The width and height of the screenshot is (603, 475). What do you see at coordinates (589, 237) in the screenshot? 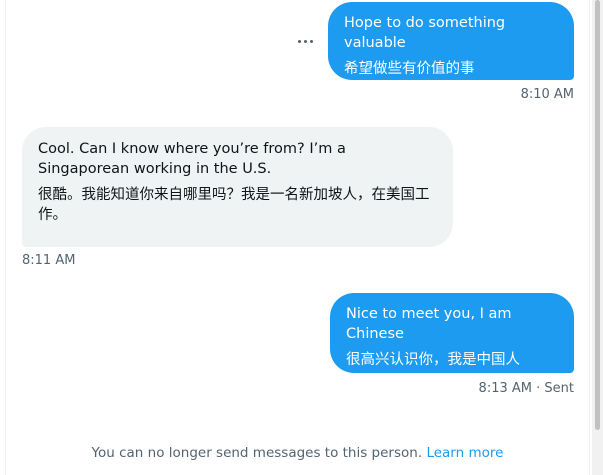
I see `conversation-border-right` at bounding box center [589, 237].